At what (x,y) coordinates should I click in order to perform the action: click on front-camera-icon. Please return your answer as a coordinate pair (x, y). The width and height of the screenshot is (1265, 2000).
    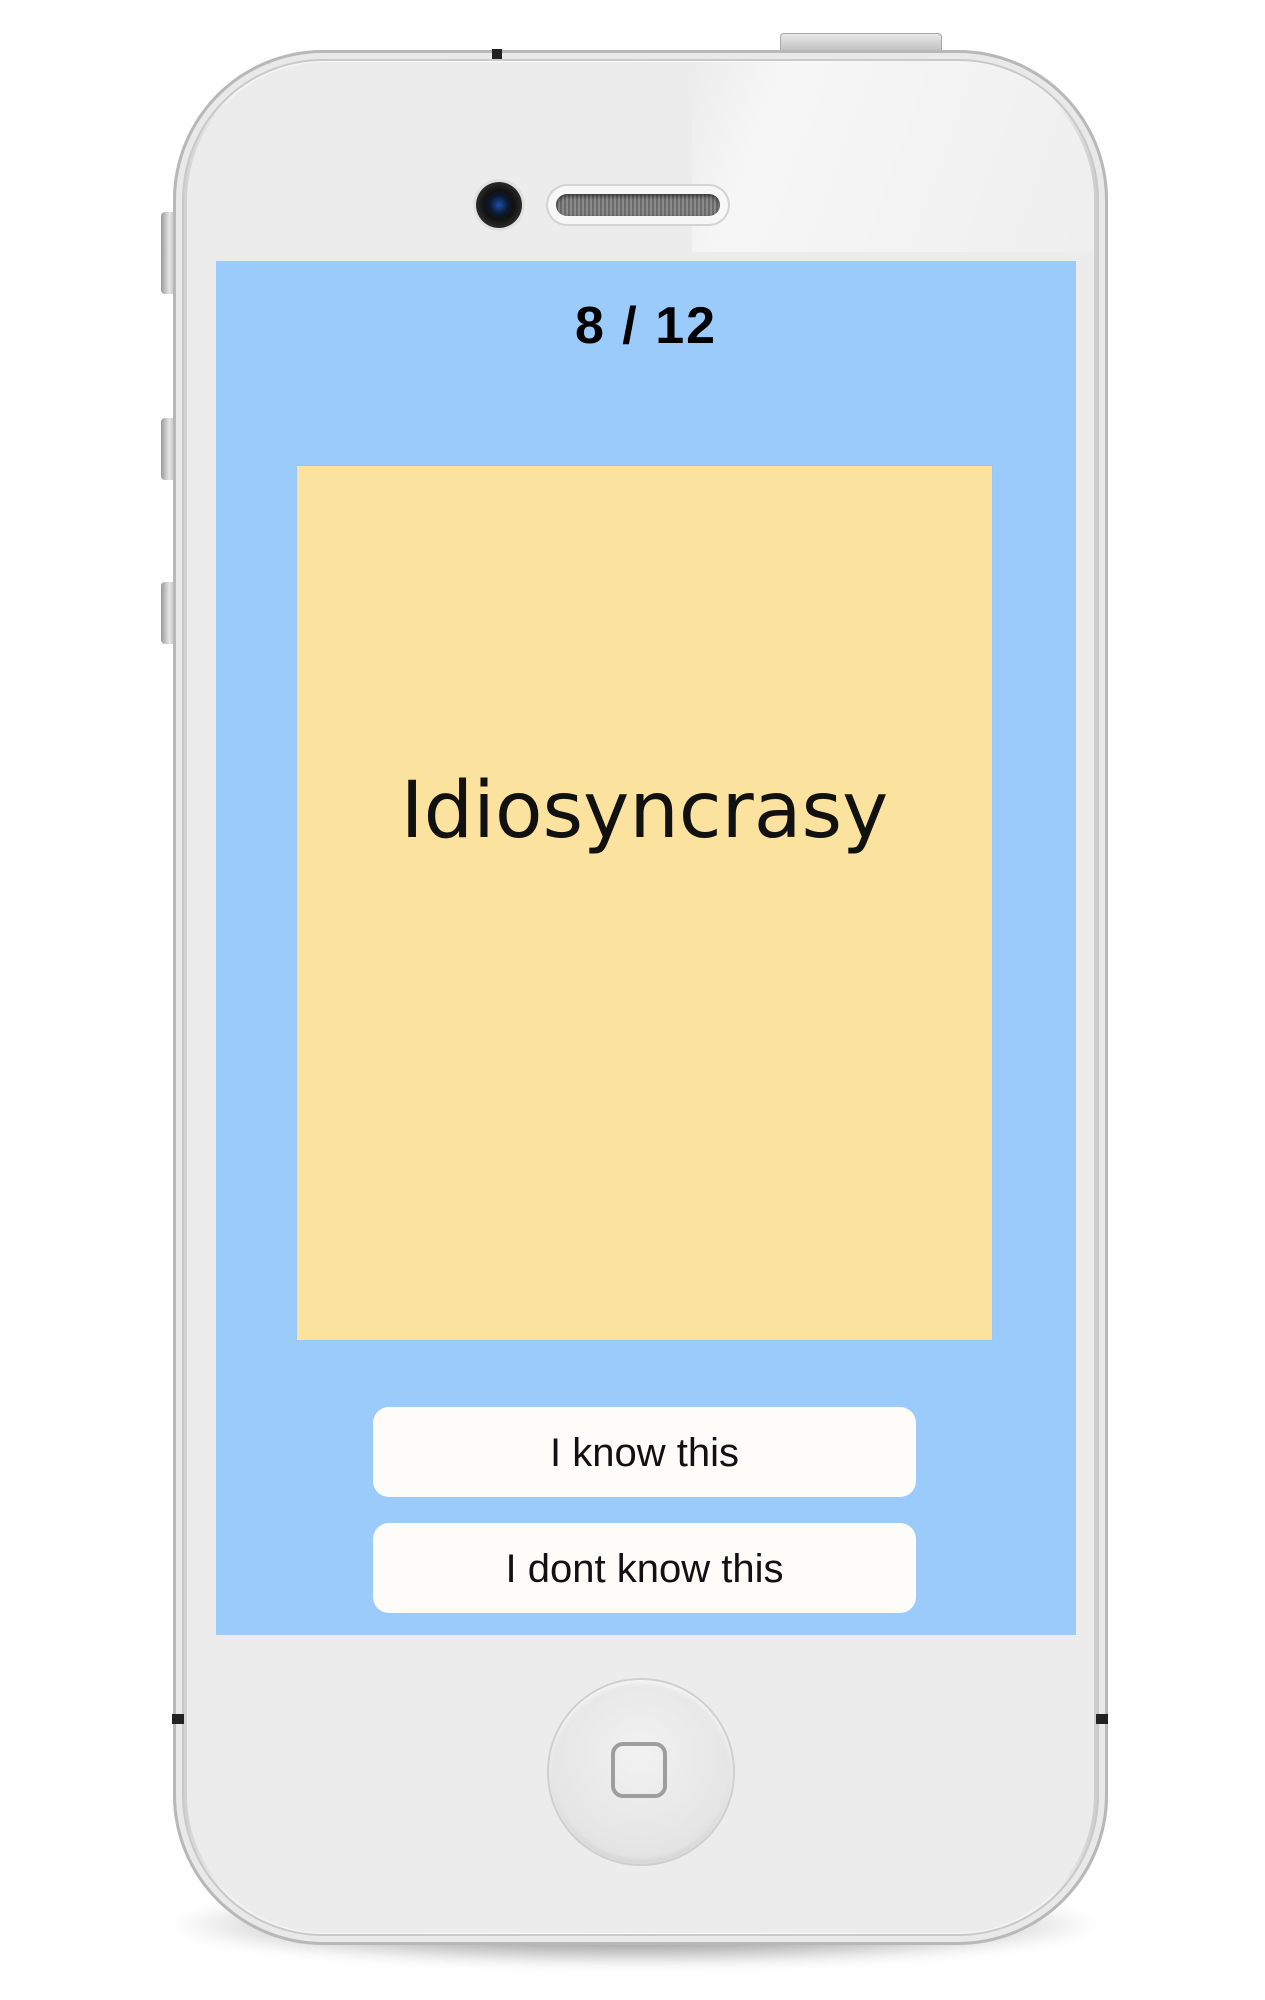
    Looking at the image, I should click on (499, 205).